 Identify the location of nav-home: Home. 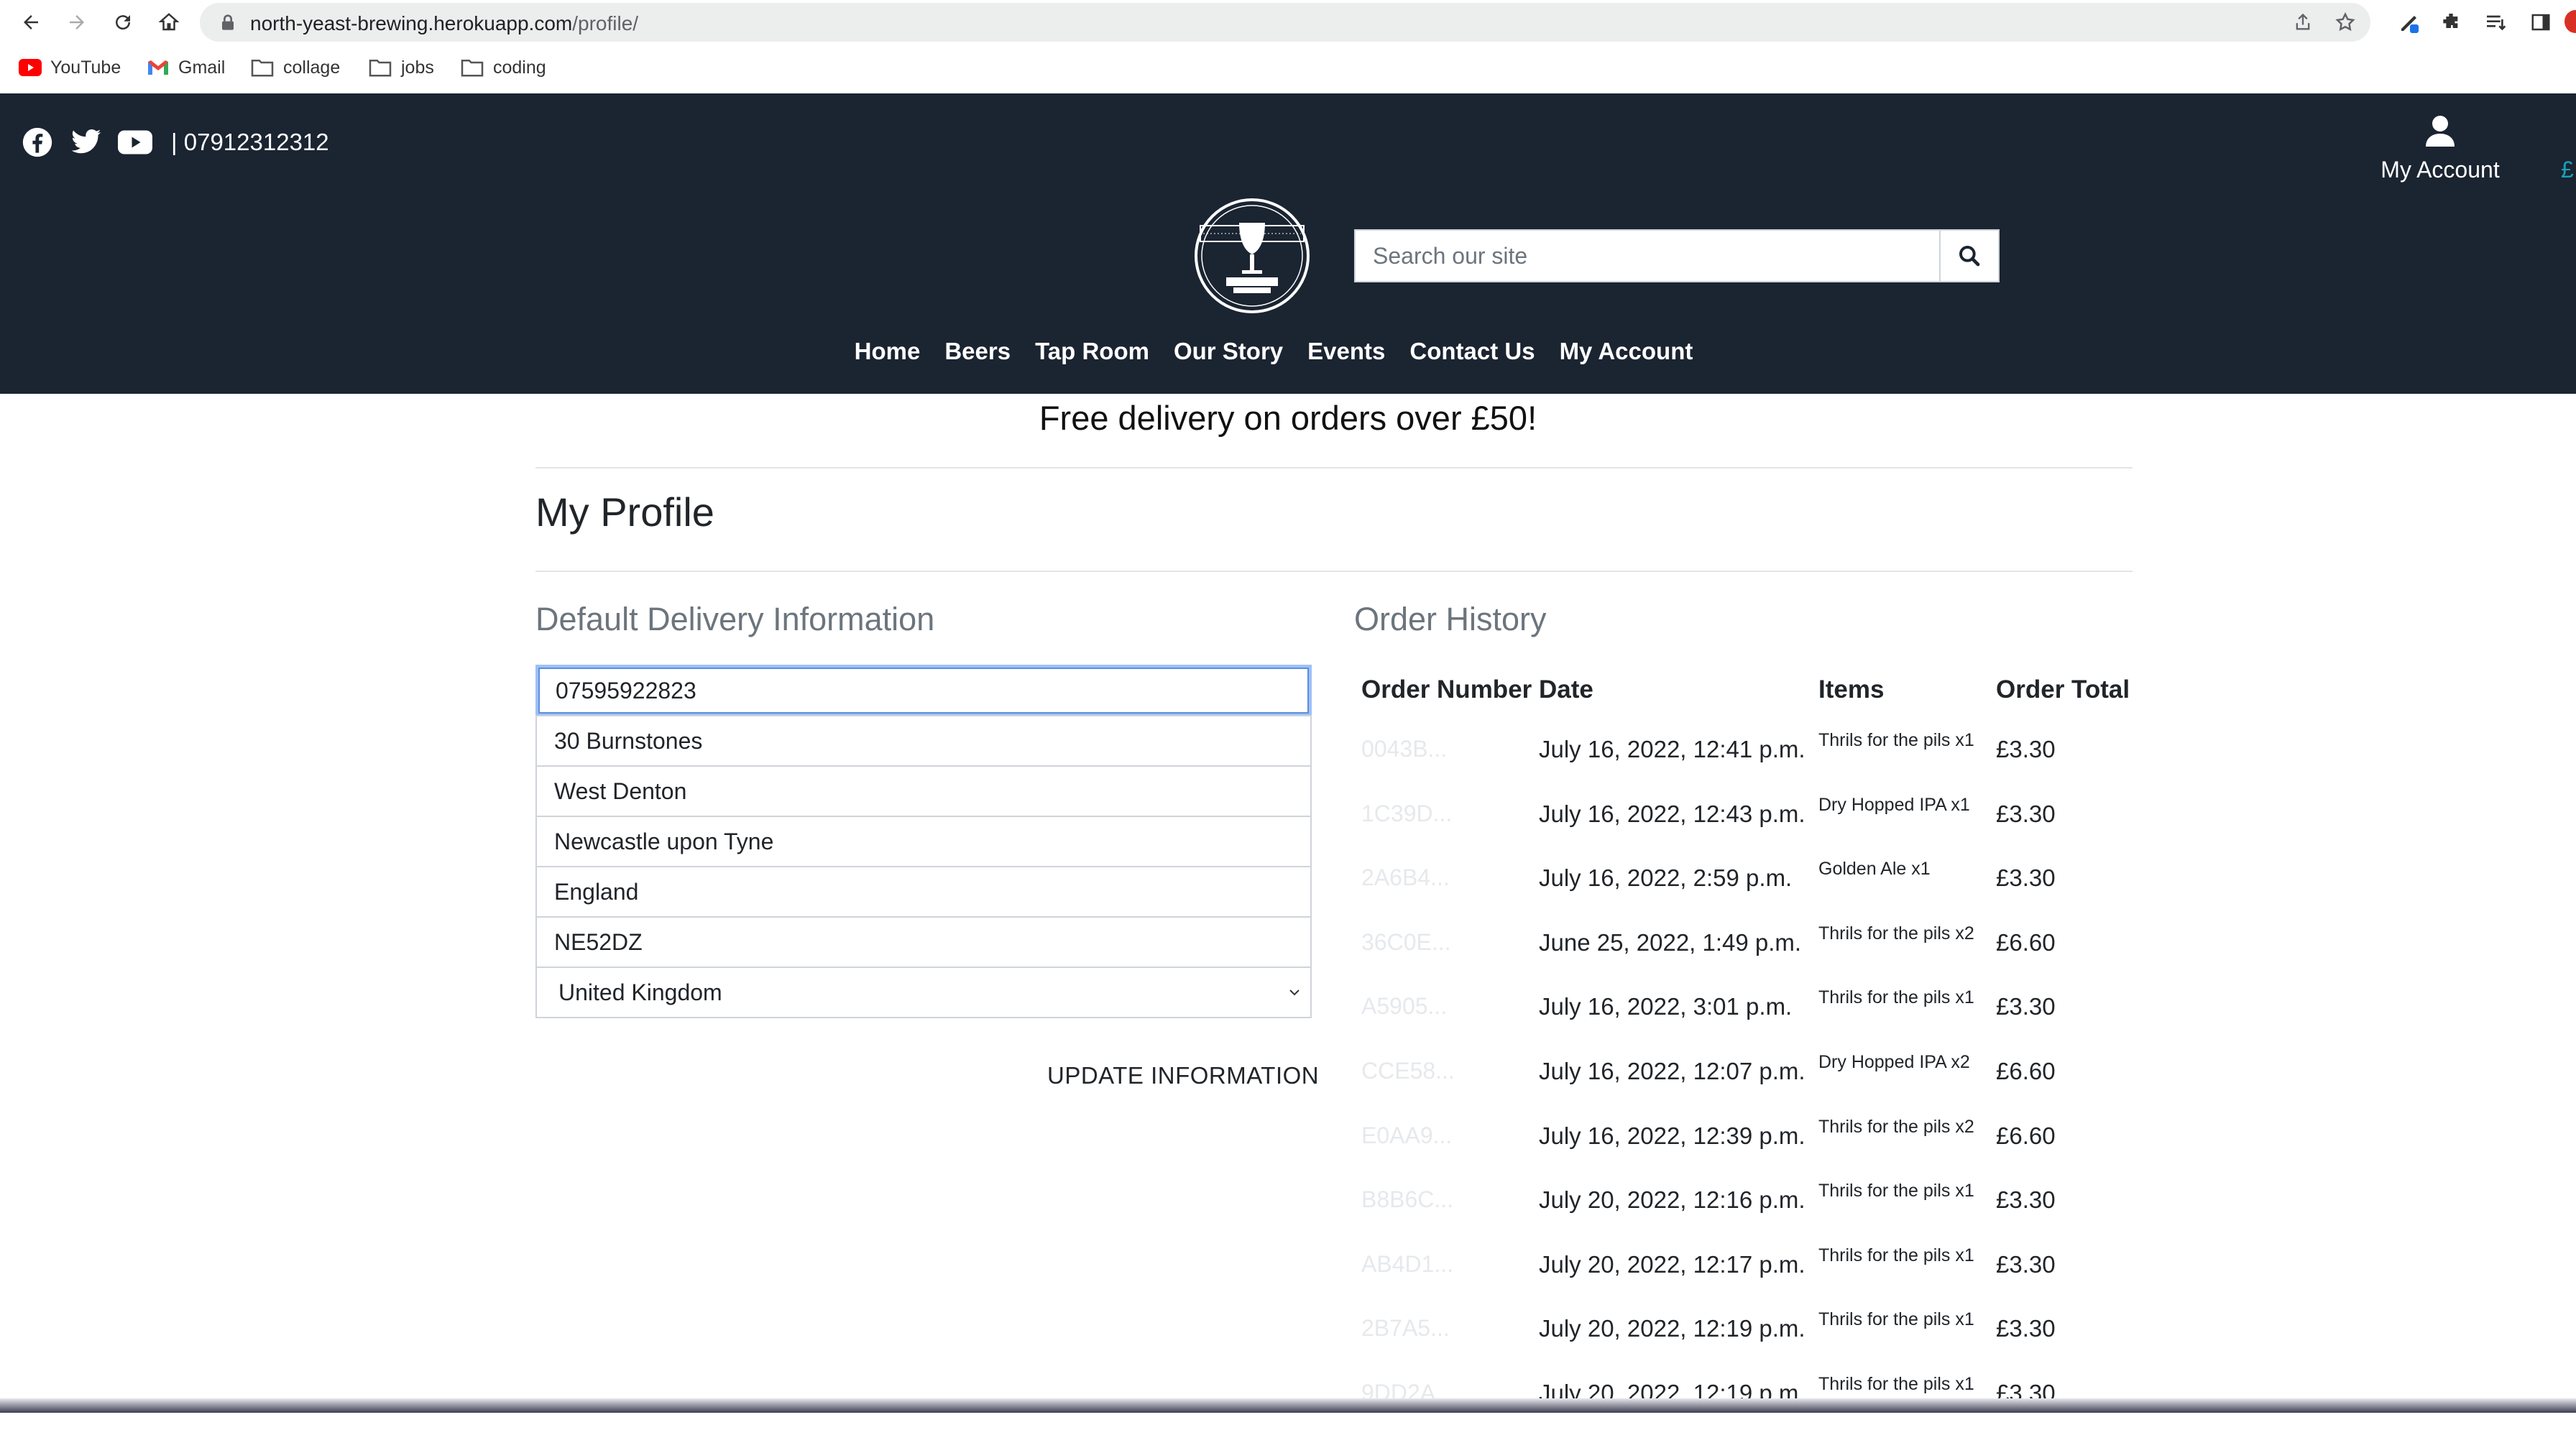
(888, 351).